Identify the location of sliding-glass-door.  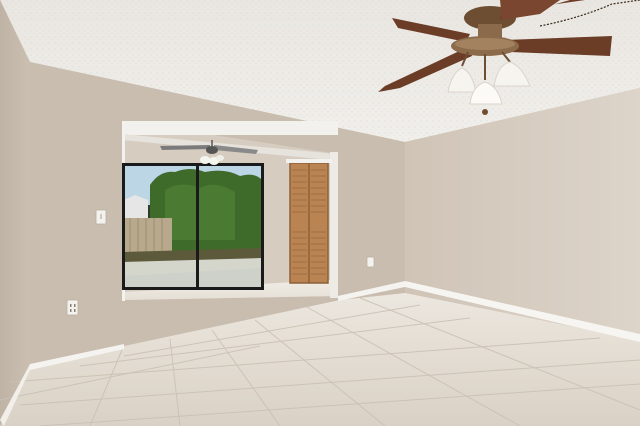
(193, 226).